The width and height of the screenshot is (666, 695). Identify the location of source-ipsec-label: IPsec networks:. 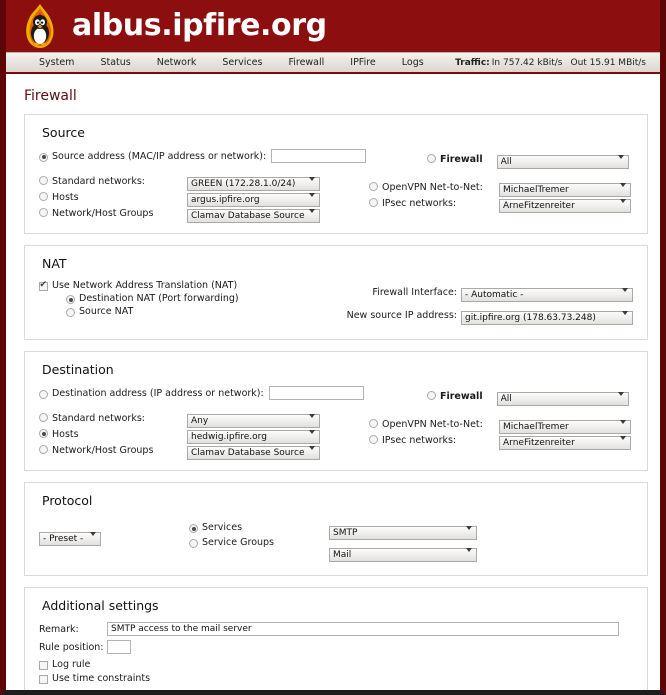
(419, 203).